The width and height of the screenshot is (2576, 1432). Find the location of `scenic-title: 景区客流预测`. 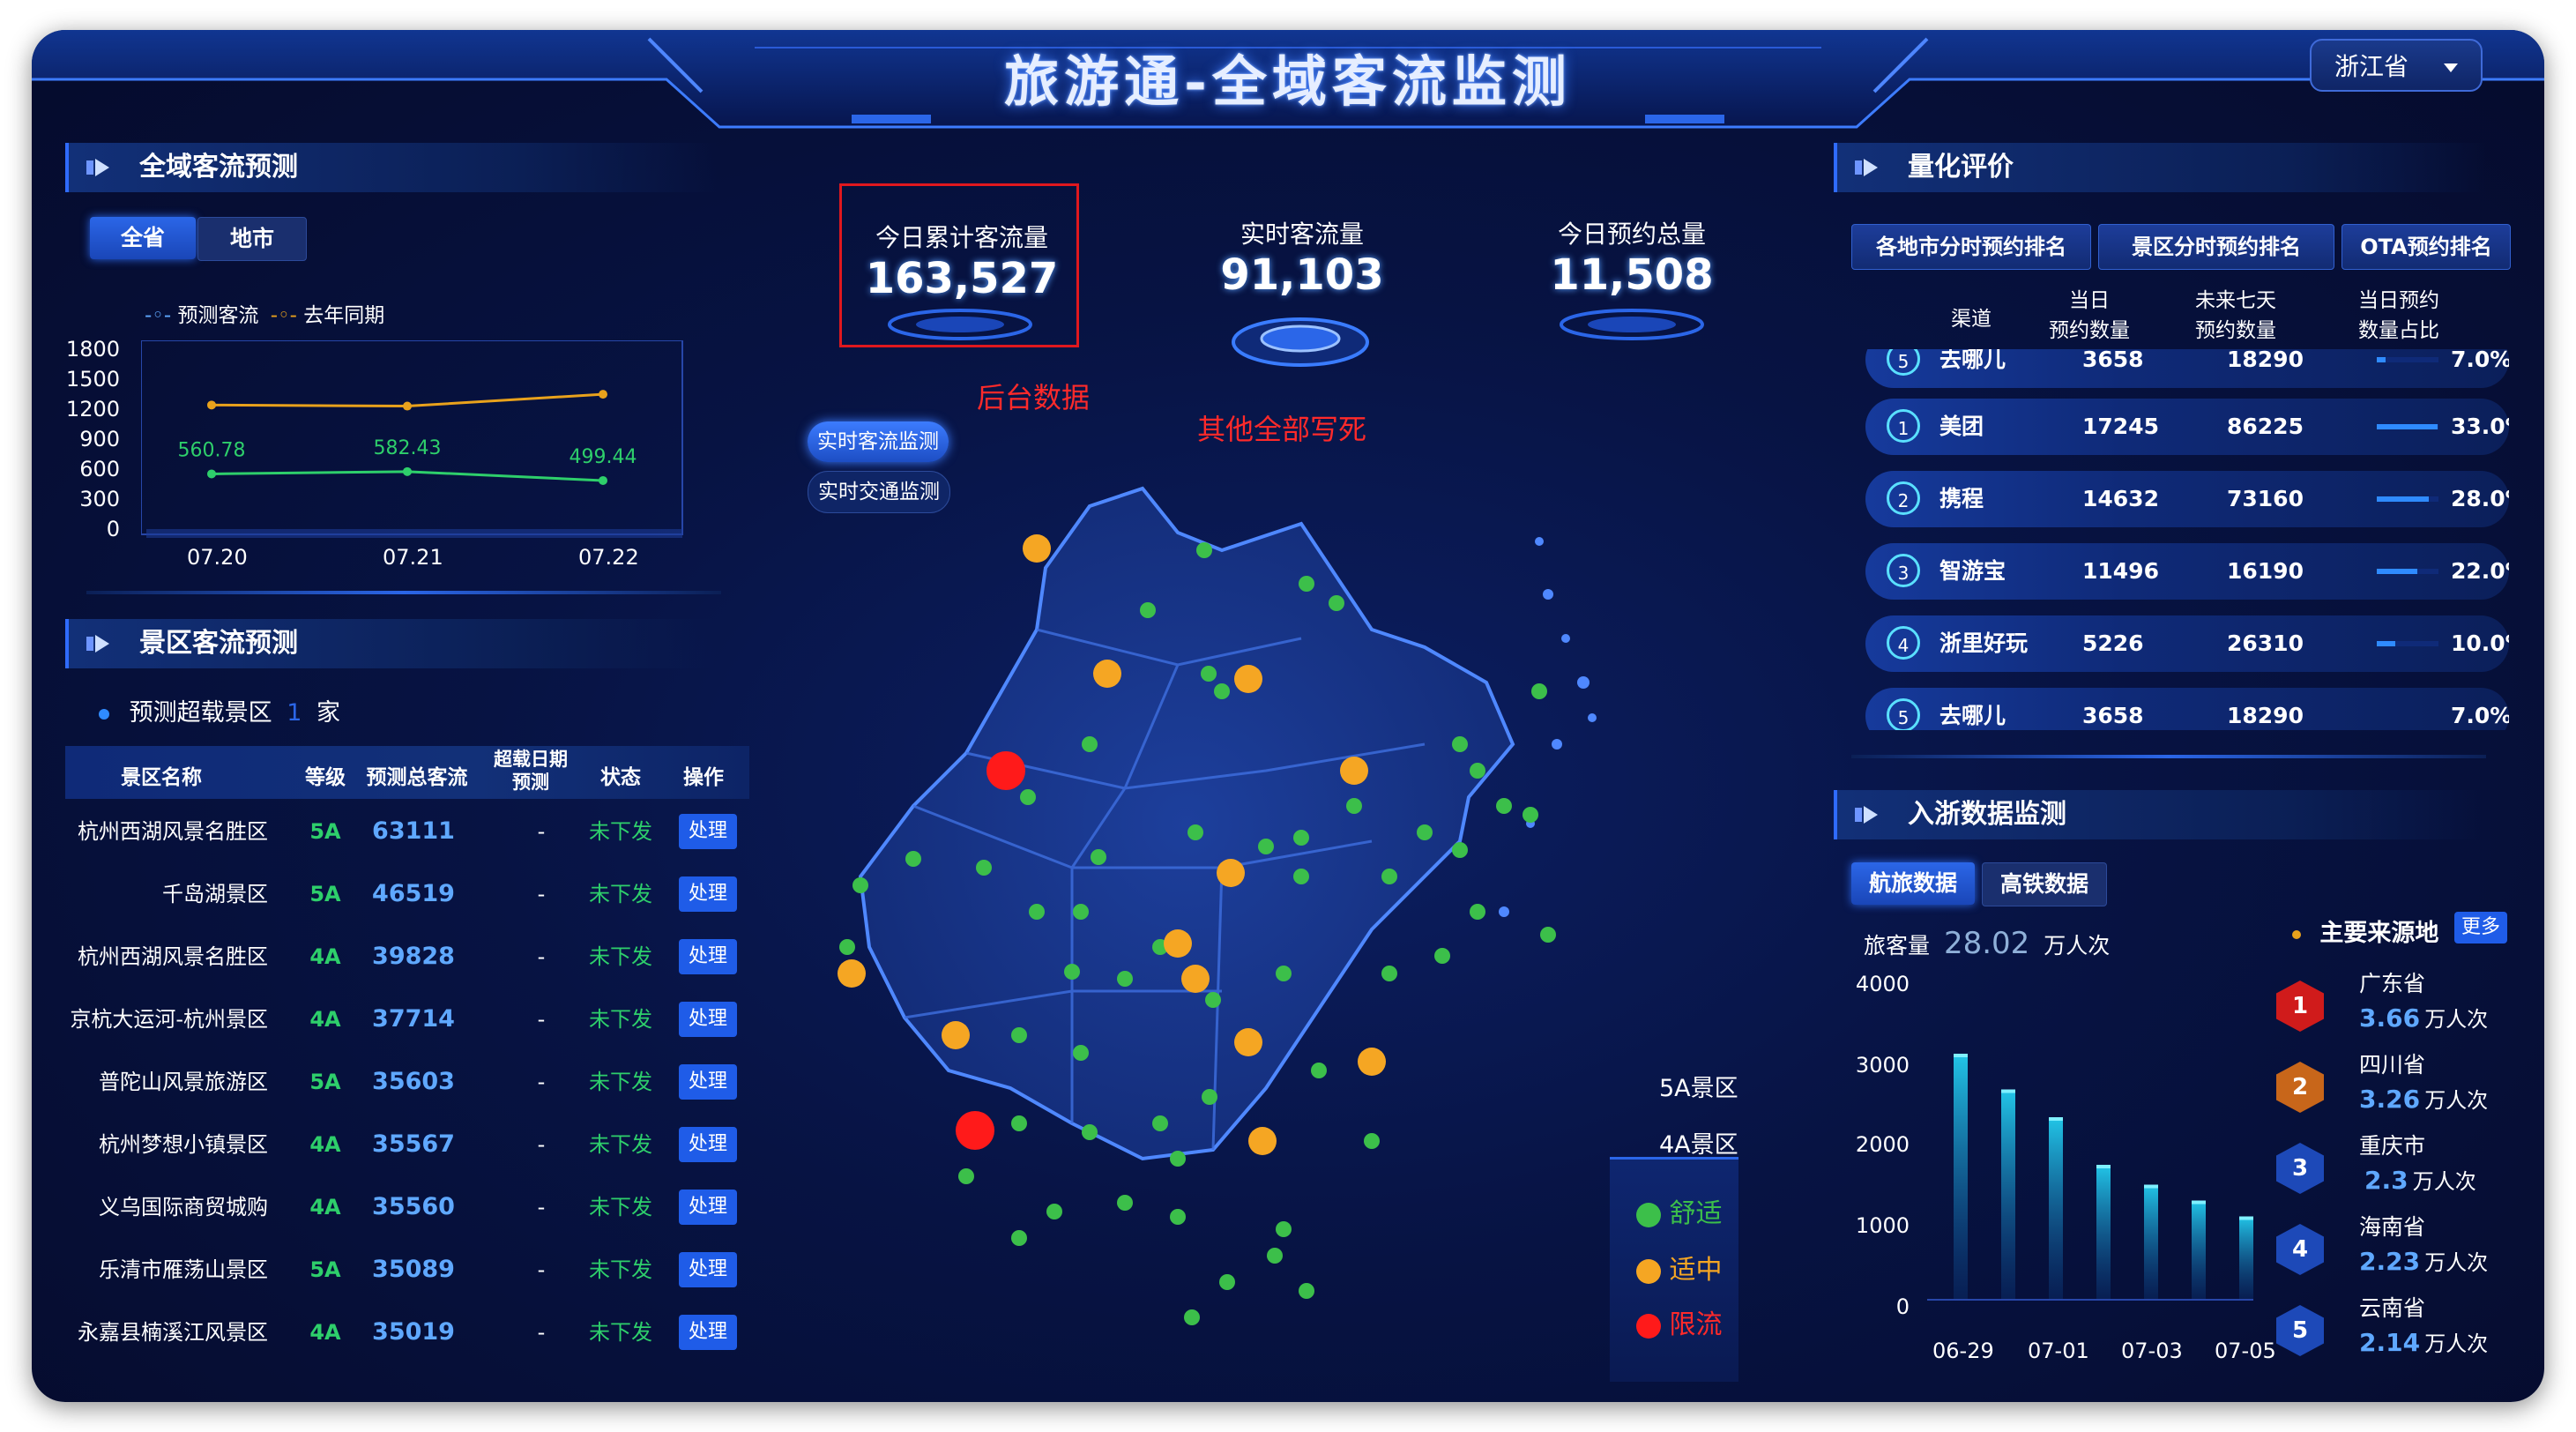

scenic-title: 景区客流预测 is located at coordinates (219, 644).